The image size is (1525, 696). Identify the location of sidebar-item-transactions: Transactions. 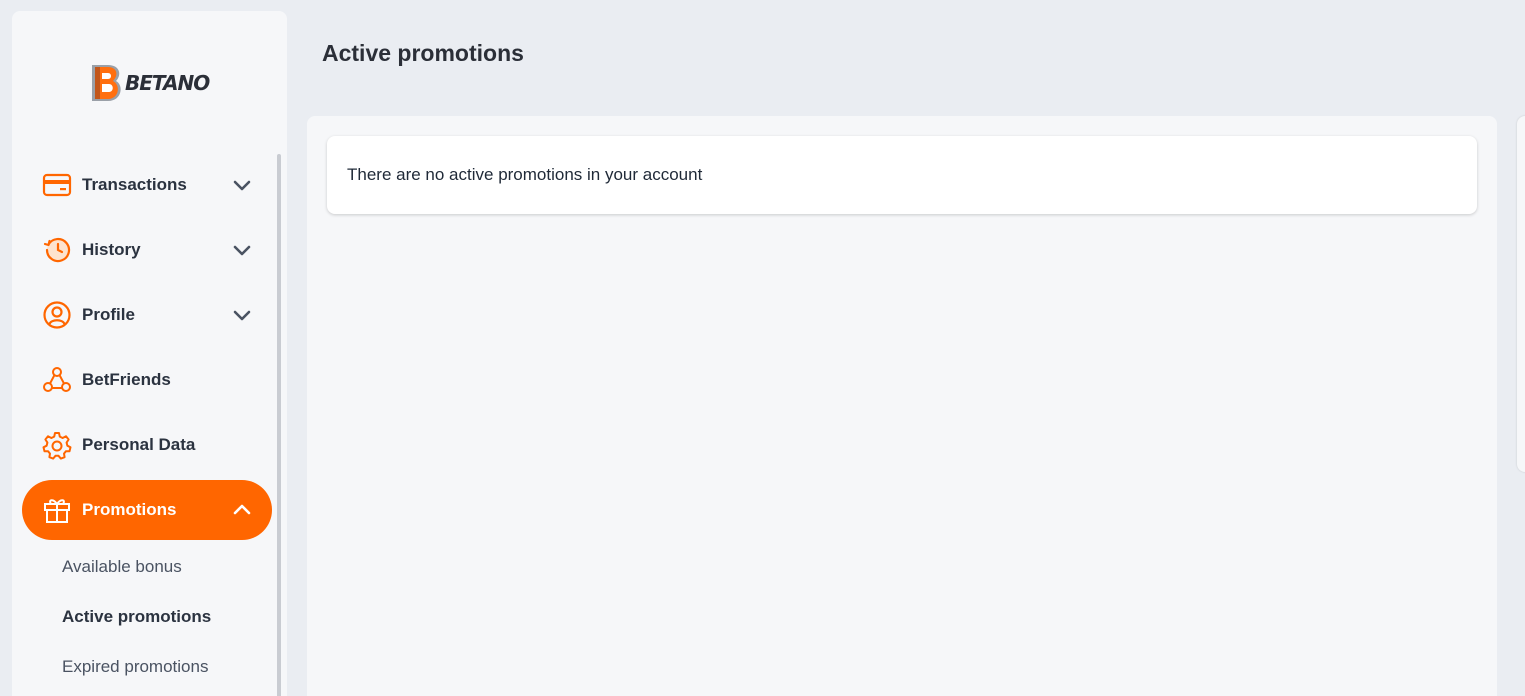
(147, 185).